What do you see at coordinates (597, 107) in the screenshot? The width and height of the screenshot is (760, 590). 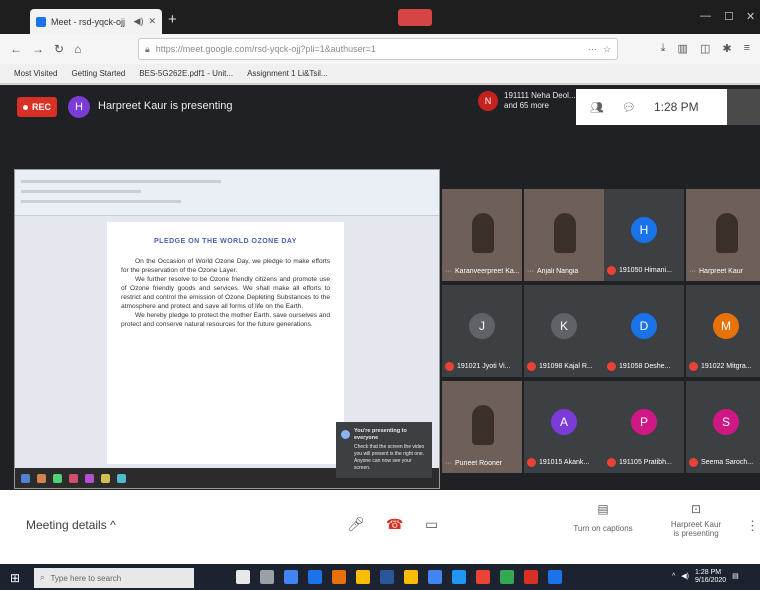 I see `people-icon: 👥︎` at bounding box center [597, 107].